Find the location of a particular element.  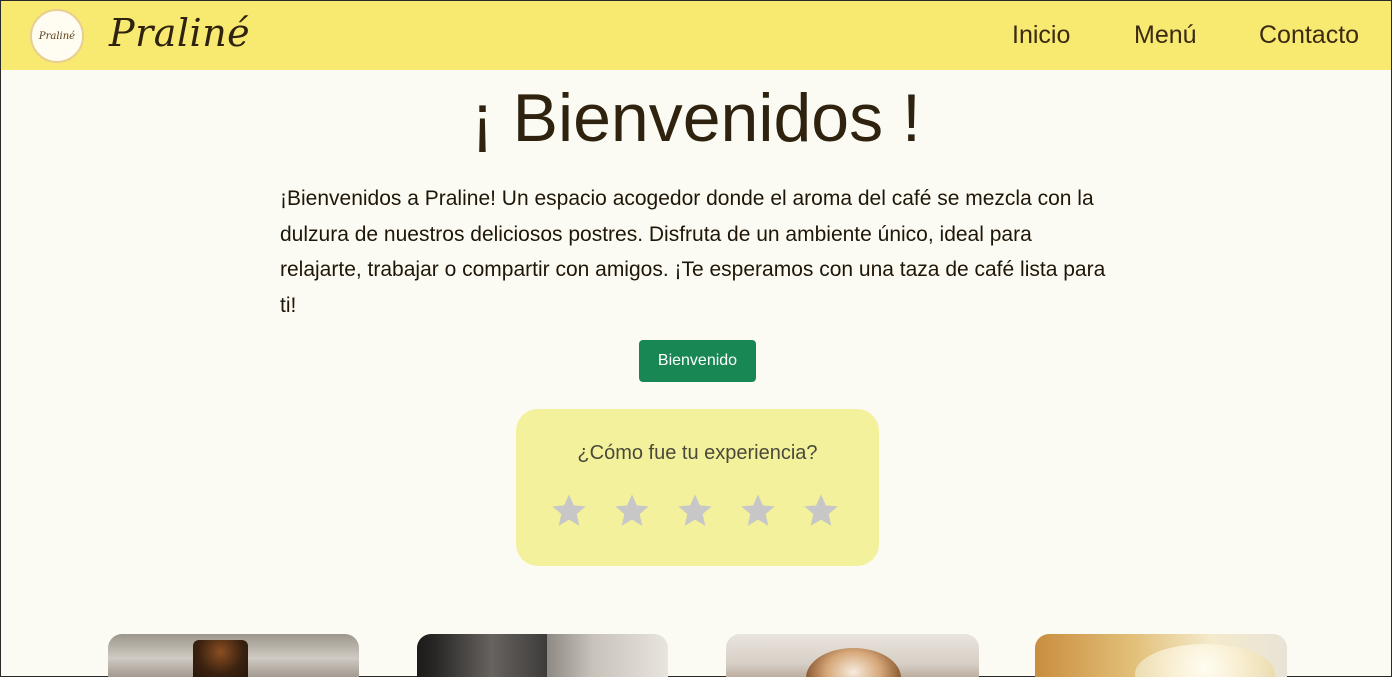

logo-text: Praliné is located at coordinates (57, 36).